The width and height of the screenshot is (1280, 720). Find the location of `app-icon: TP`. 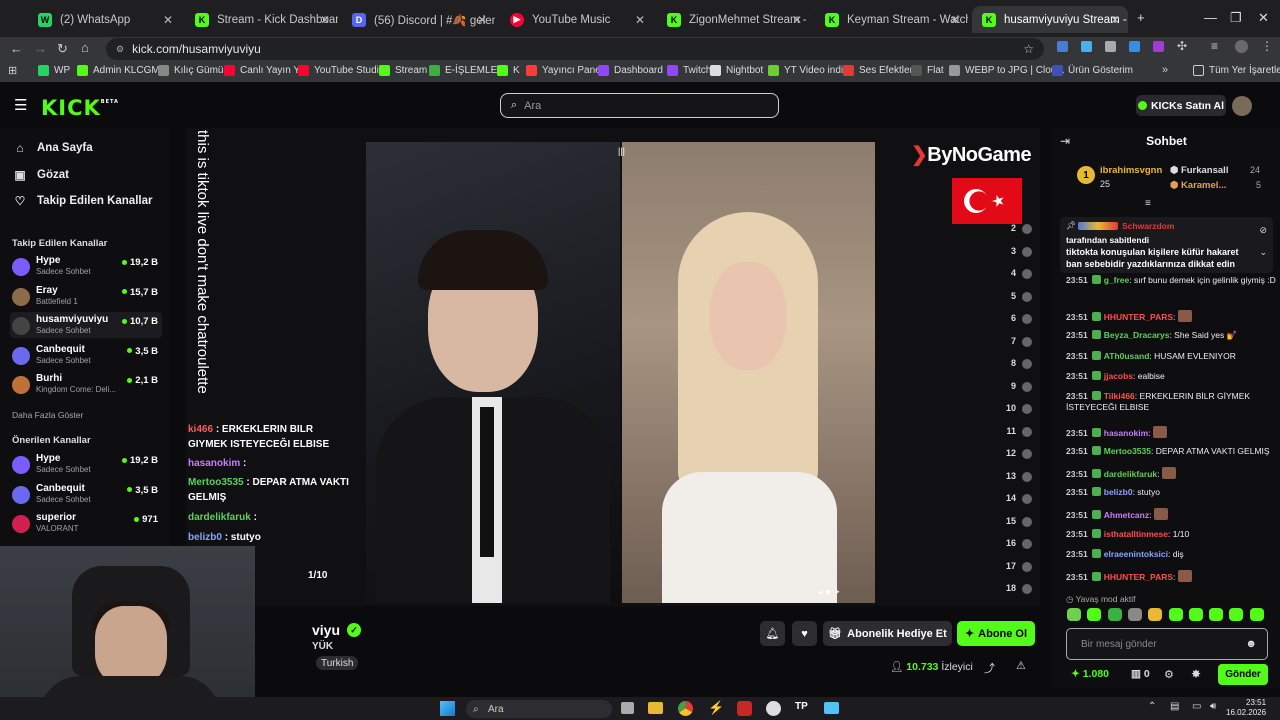

app-icon: TP is located at coordinates (801, 706).